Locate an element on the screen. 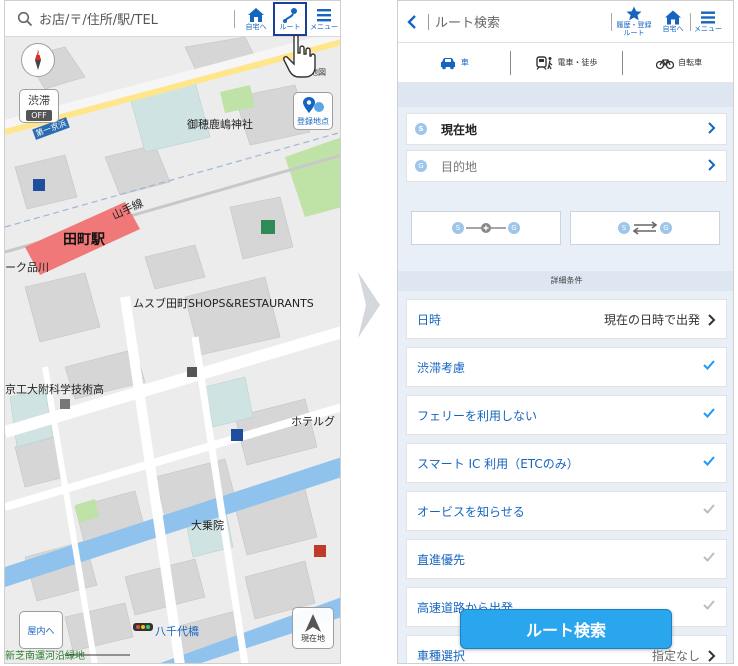  option-label: オービスを知らせる is located at coordinates (471, 511).